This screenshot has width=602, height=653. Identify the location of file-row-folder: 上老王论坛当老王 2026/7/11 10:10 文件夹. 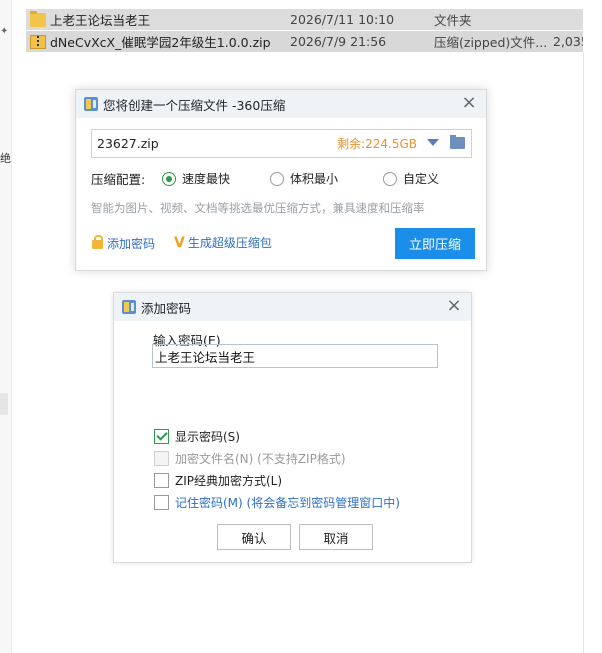
(304, 19).